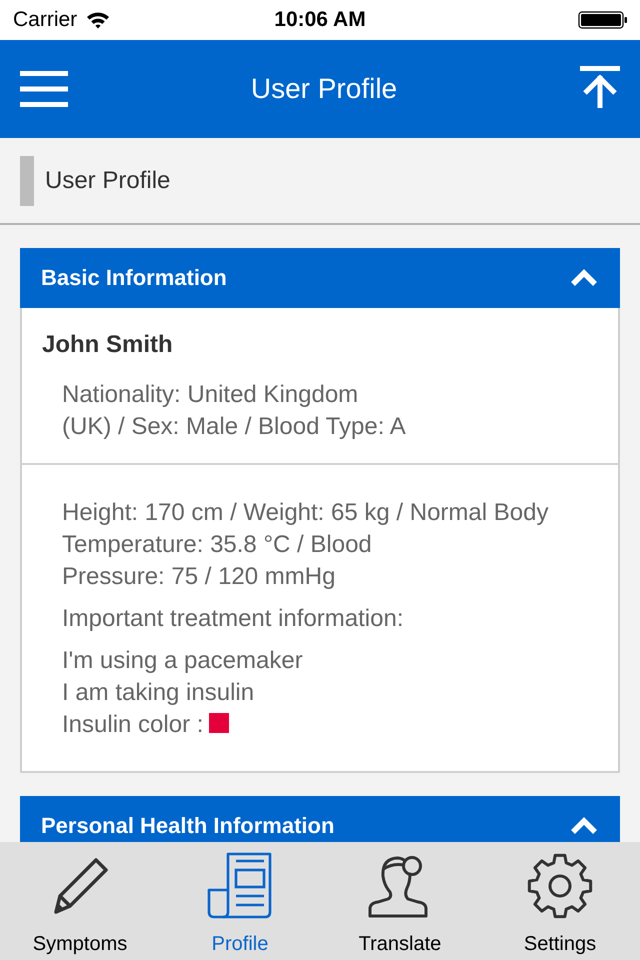 The height and width of the screenshot is (960, 640). What do you see at coordinates (183, 661) in the screenshot?
I see `treatment-item: I'm using a pacemaker` at bounding box center [183, 661].